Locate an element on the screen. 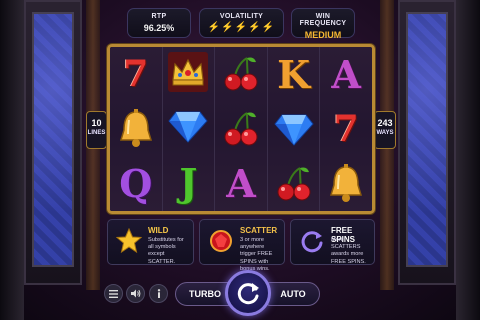 The width and height of the screenshot is (480, 320). right-stained-glass-door is located at coordinates (427, 142).